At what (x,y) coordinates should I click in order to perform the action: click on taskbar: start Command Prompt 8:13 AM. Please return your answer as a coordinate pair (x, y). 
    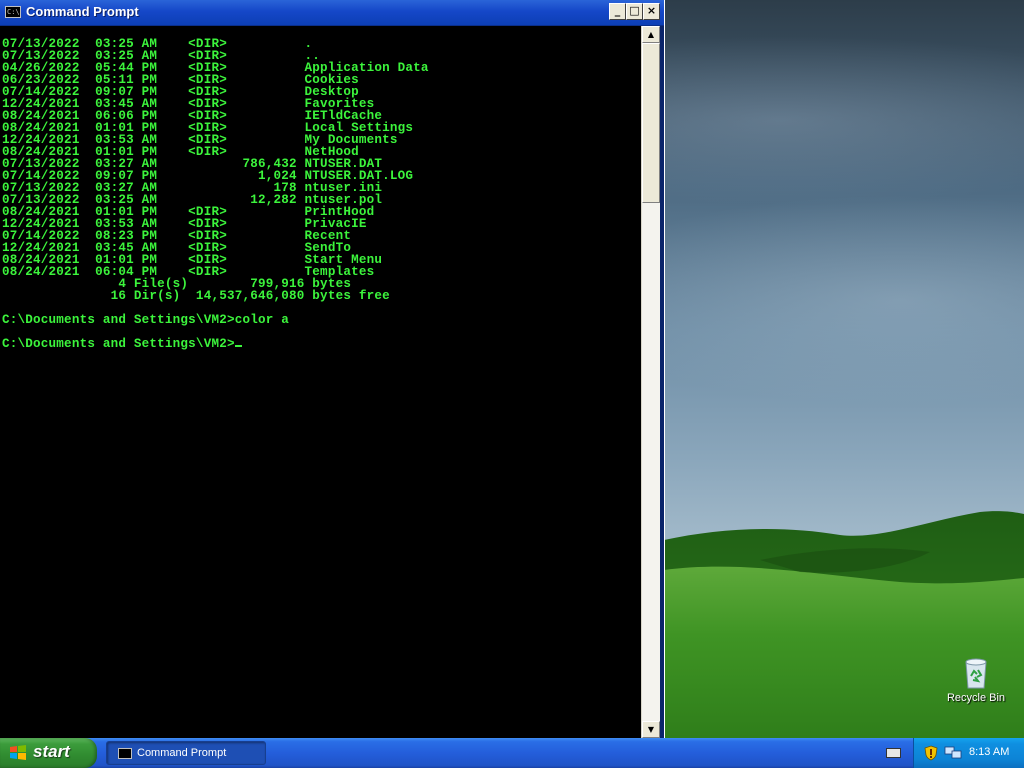
    Looking at the image, I should click on (512, 753).